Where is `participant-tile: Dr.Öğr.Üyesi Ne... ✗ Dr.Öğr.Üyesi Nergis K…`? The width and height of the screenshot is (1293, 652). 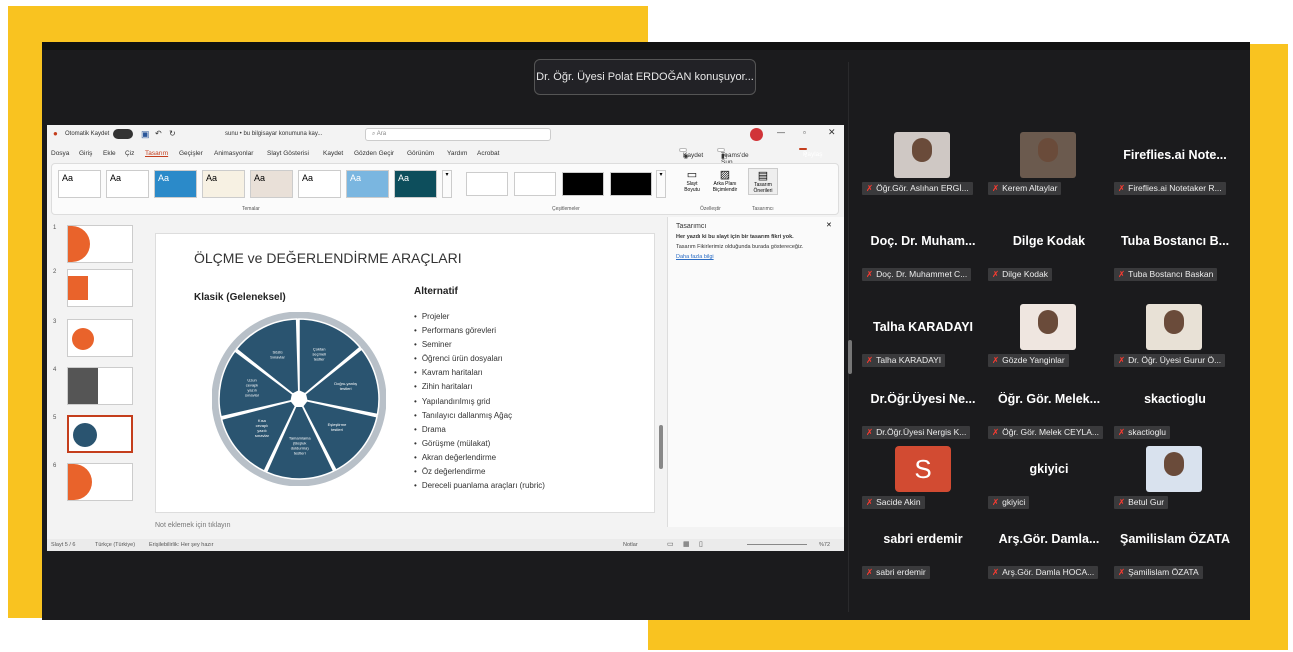
participant-tile: Dr.Öğr.Üyesi Ne... ✗ Dr.Öğr.Üyesi Nergis K… is located at coordinates (923, 412).